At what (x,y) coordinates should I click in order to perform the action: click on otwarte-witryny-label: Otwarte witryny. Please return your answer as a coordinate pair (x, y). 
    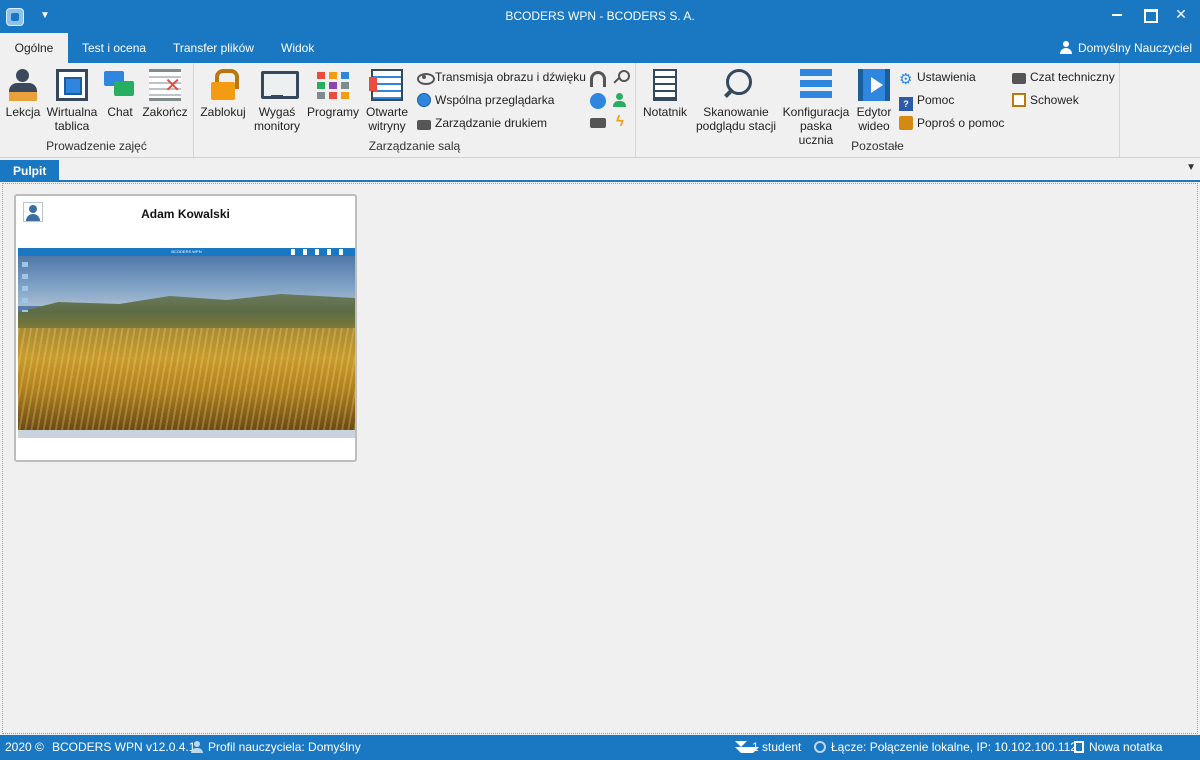
    Looking at the image, I should click on (386, 119).